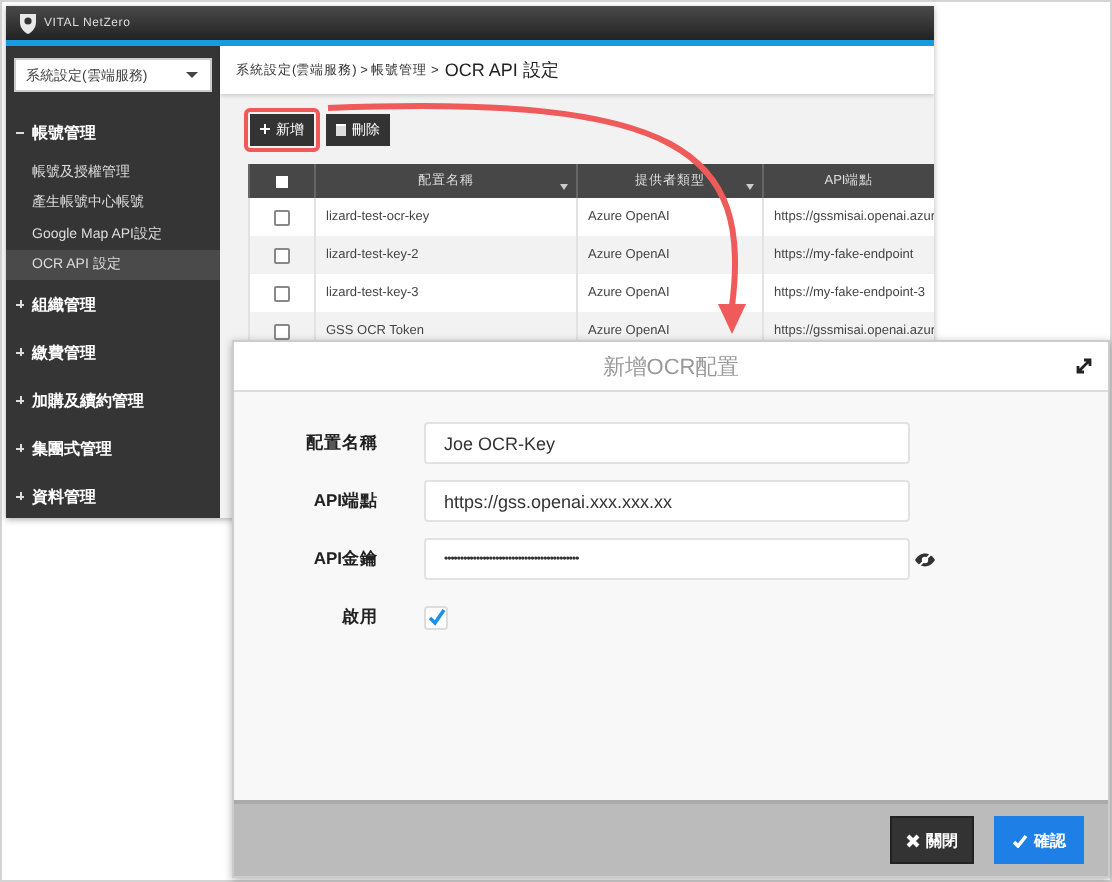  I want to click on eye-slash-icon, so click(925, 559).